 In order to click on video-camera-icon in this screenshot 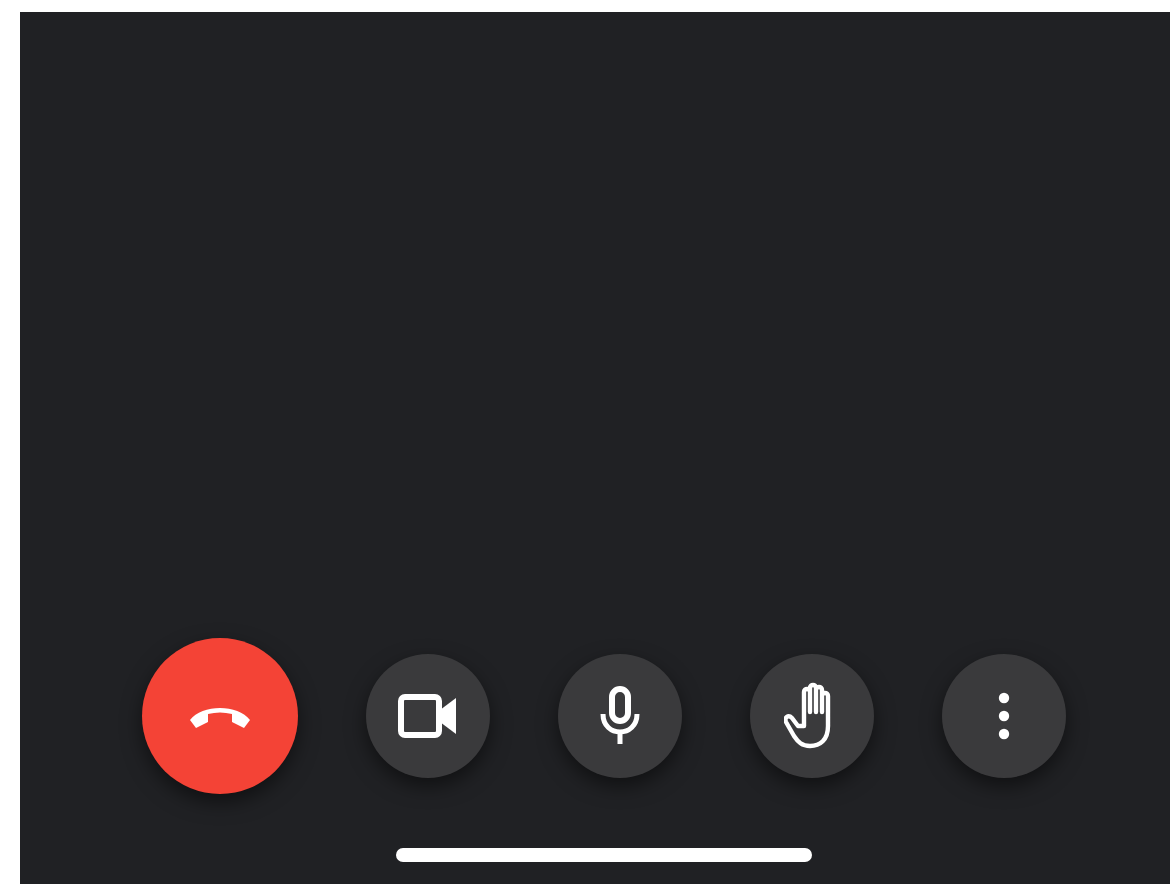, I will do `click(428, 716)`.